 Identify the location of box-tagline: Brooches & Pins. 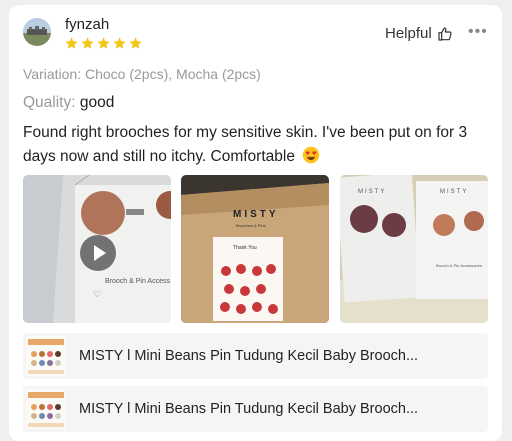
(251, 225).